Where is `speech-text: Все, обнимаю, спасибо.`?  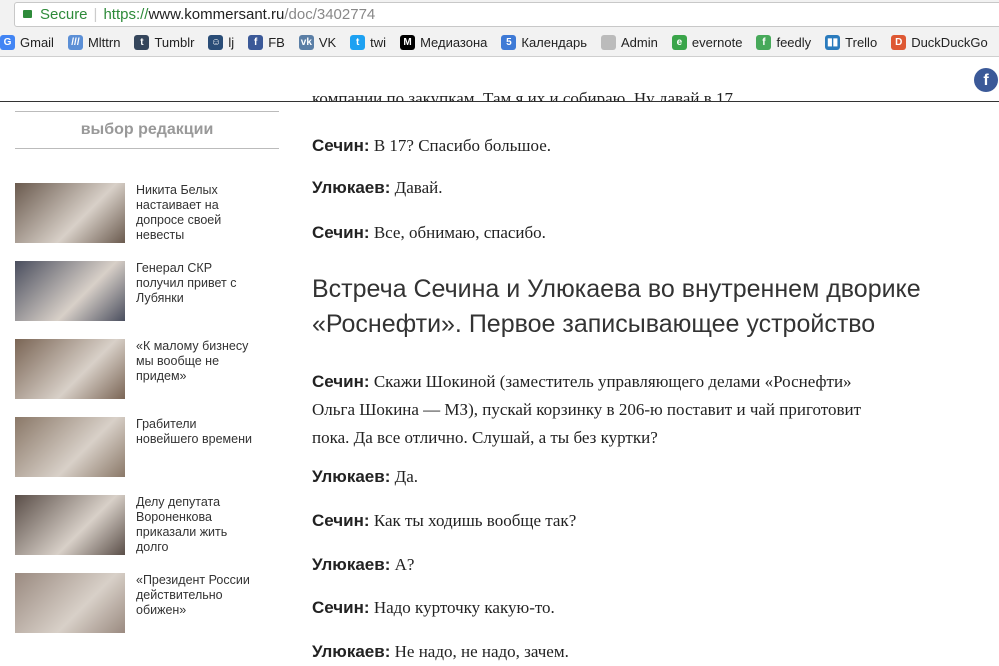 speech-text: Все, обнимаю, спасибо. is located at coordinates (457, 232).